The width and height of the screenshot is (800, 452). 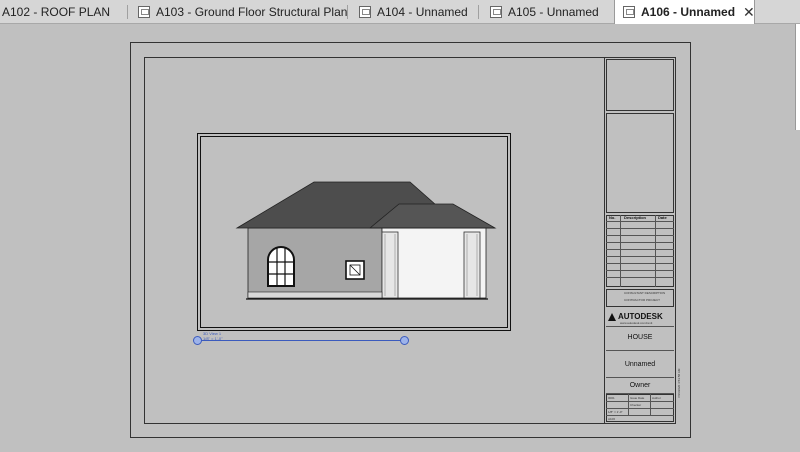 I want to click on tab-a104: A104 - Unnamed, so click(x=413, y=12).